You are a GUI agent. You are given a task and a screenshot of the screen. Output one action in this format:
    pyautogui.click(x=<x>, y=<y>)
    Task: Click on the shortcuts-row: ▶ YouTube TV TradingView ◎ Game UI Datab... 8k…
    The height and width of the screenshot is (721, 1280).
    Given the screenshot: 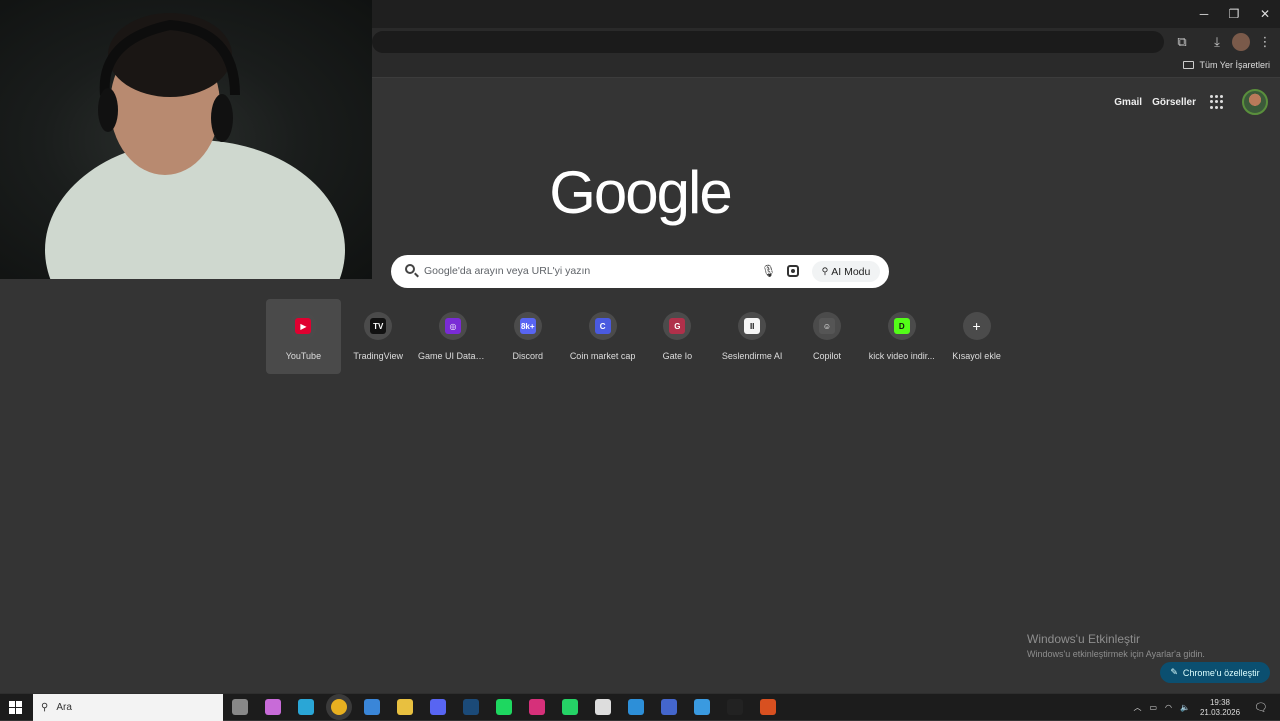 What is the action you would take?
    pyautogui.click(x=640, y=336)
    